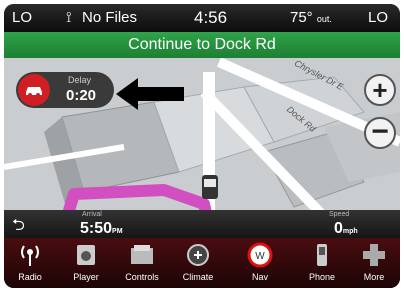 Image resolution: width=404 pixels, height=292 pixels. What do you see at coordinates (30, 277) in the screenshot?
I see `dock-label: Radio` at bounding box center [30, 277].